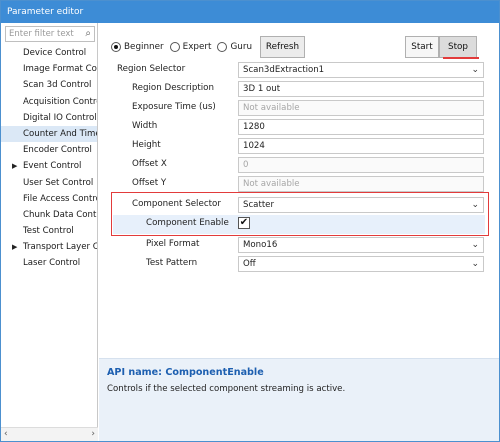 The width and height of the screenshot is (500, 442). Describe the element at coordinates (249, 264) in the screenshot. I see `param-value: Off` at that location.